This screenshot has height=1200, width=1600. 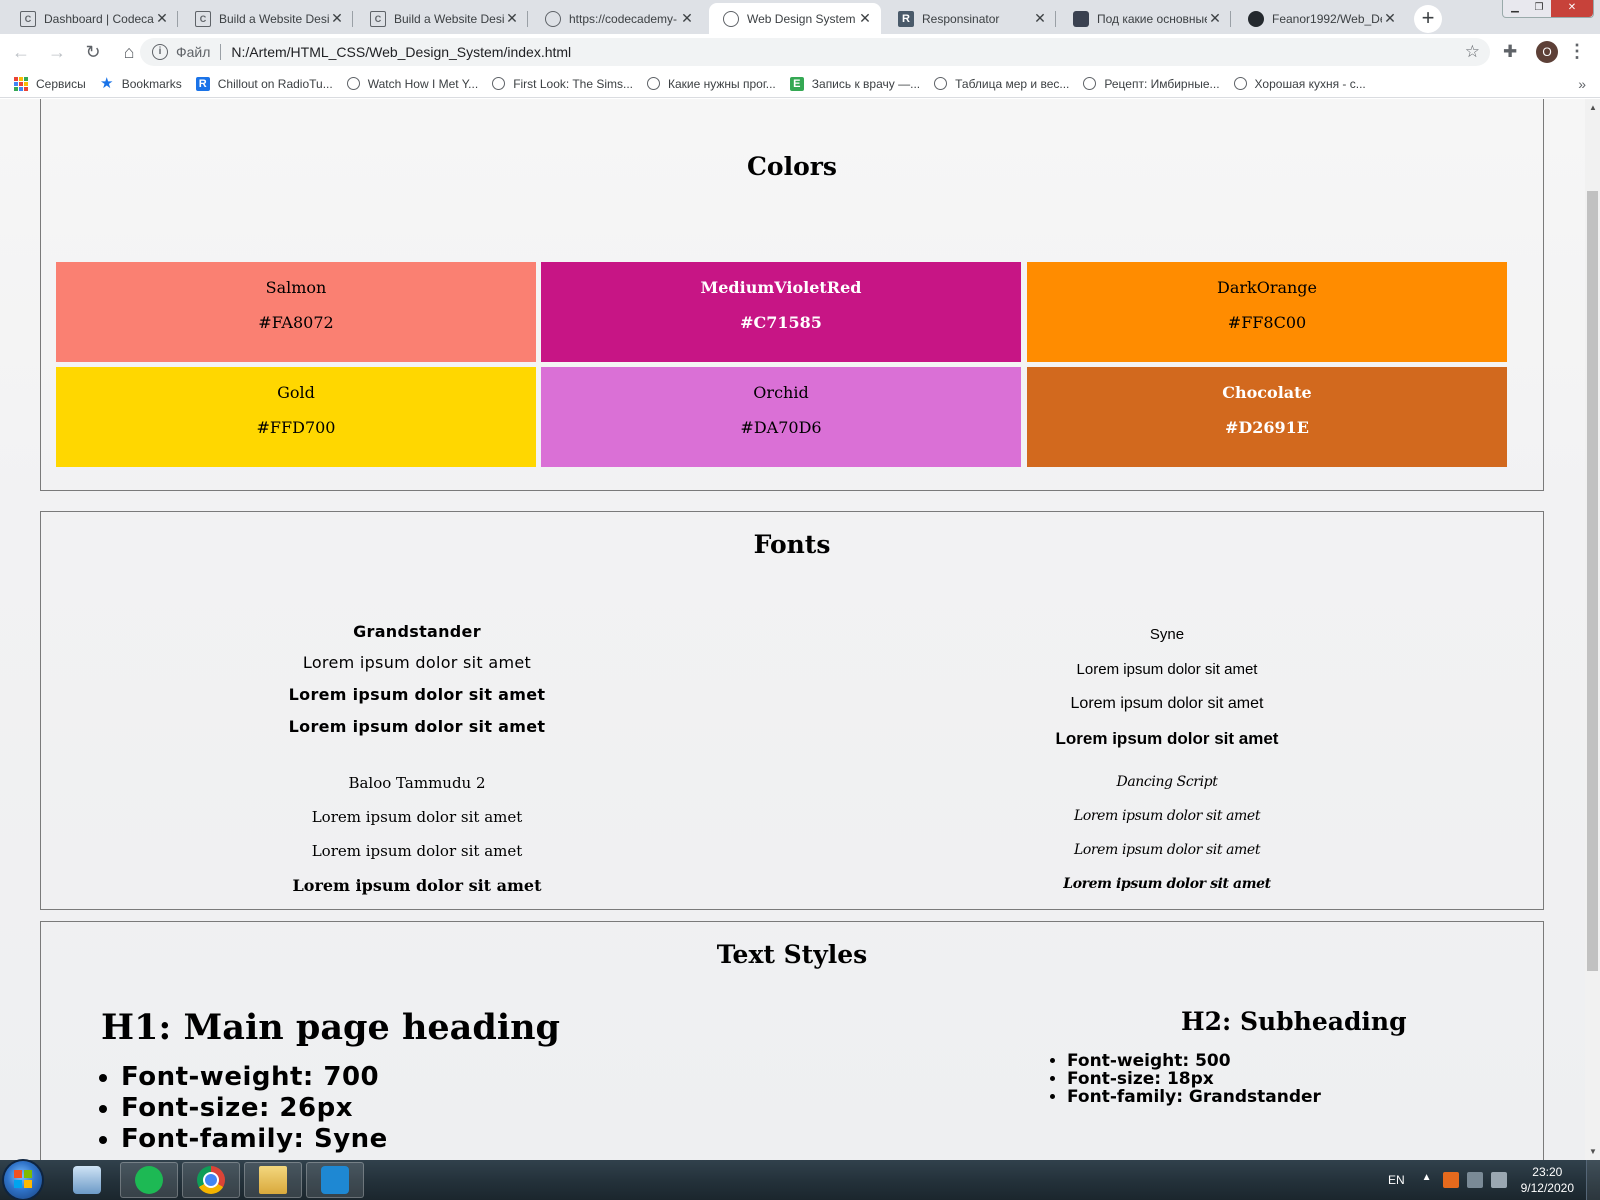 I want to click on github-icon, so click(x=1256, y=18).